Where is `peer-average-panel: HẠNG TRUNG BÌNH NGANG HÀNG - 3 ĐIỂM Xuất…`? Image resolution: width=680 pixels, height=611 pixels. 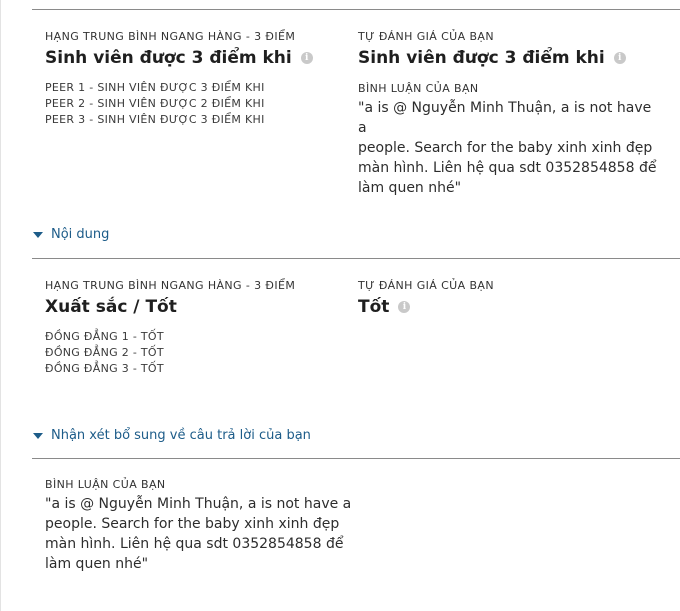
peer-average-panel: HẠNG TRUNG BÌNH NGANG HÀNG - 3 ĐIỂM Xuất… is located at coordinates (195, 328).